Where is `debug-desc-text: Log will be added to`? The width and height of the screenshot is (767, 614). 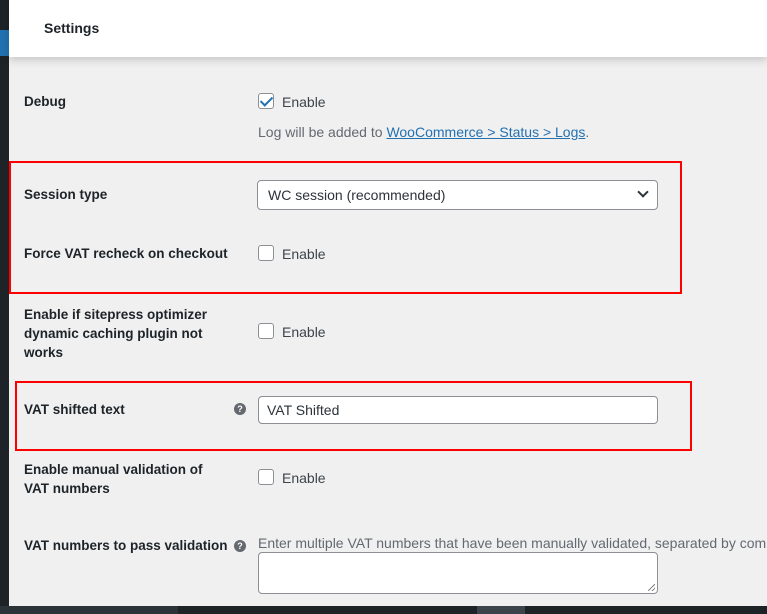
debug-desc-text: Log will be added to is located at coordinates (322, 132).